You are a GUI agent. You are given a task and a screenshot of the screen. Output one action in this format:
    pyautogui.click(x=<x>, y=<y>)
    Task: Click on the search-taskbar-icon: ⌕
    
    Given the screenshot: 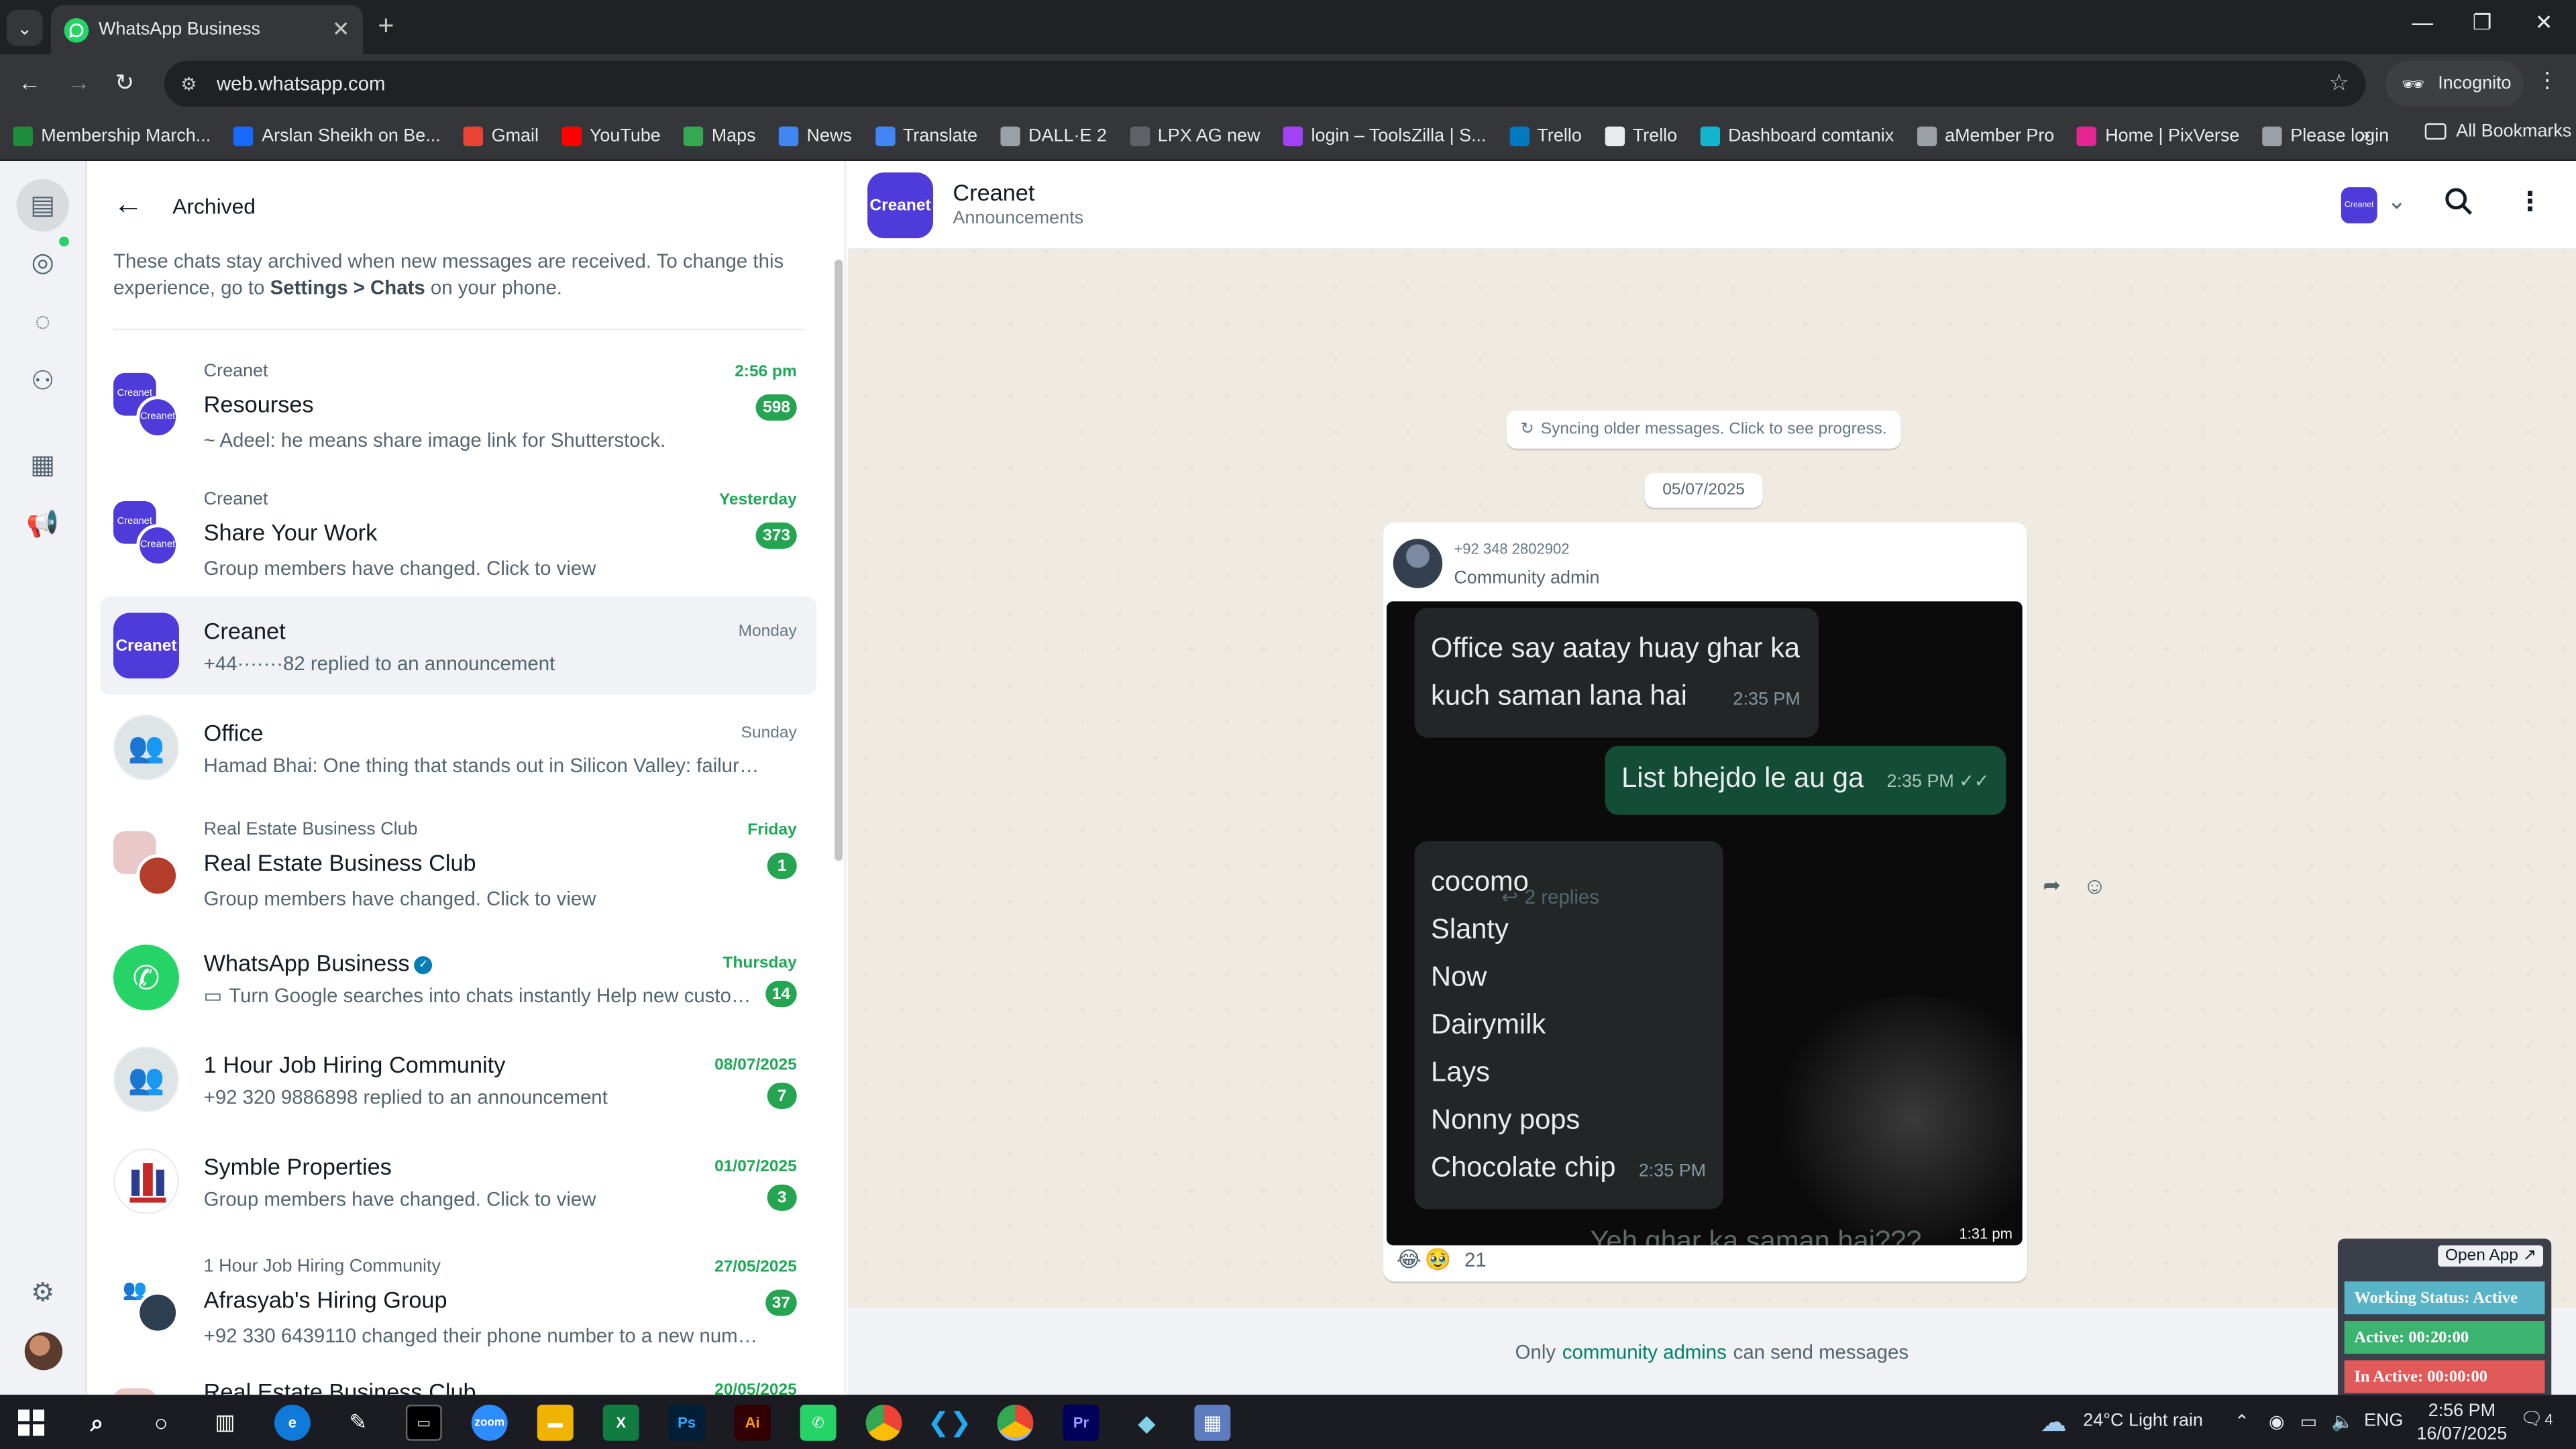 What is the action you would take?
    pyautogui.click(x=97, y=1423)
    